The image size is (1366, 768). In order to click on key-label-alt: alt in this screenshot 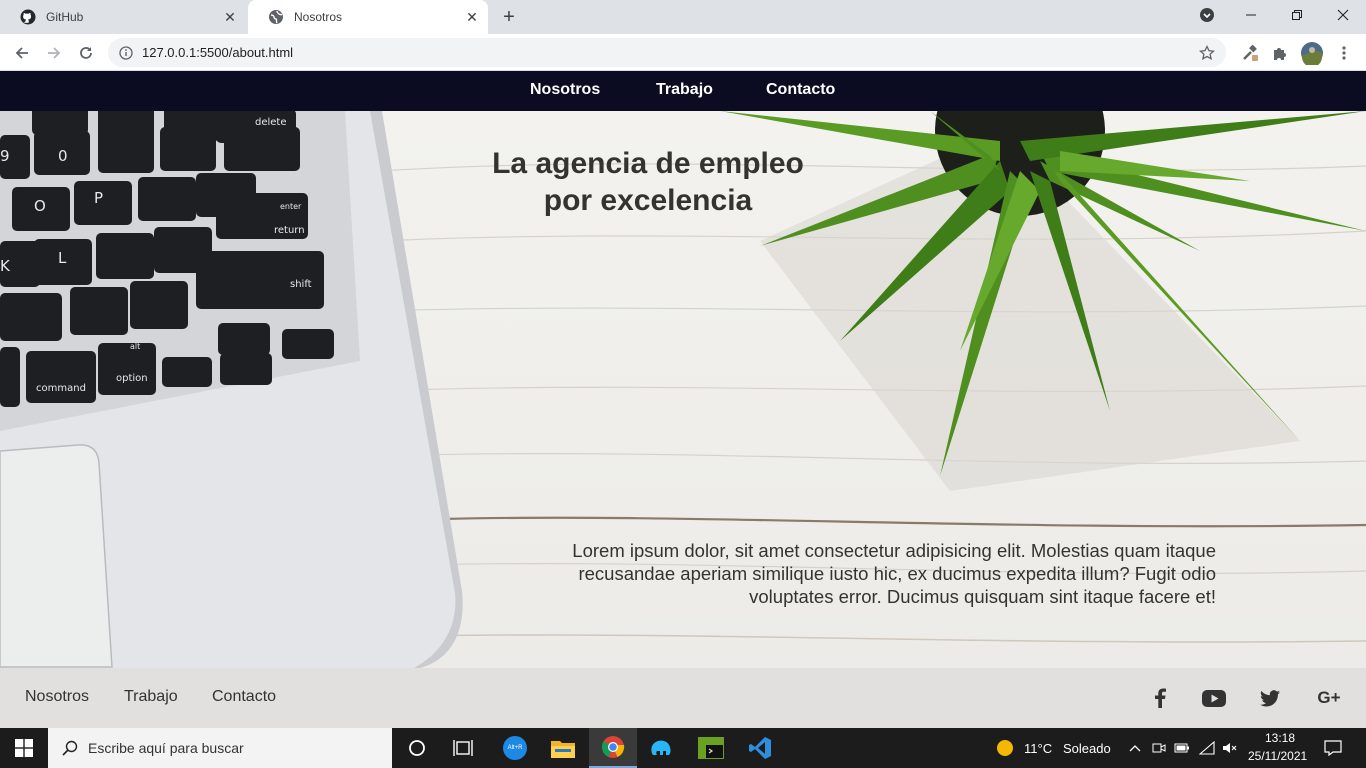, I will do `click(135, 346)`.